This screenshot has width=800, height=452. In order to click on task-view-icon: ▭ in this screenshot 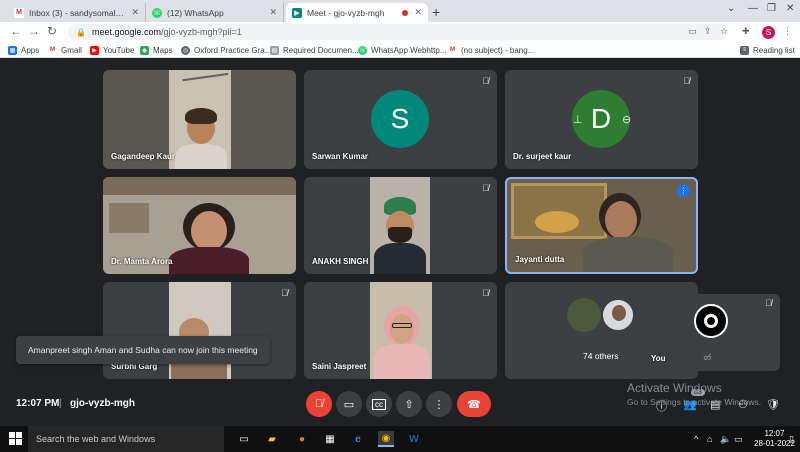, I will do `click(244, 439)`.